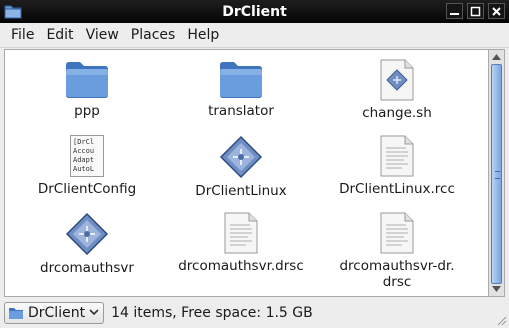 This screenshot has height=328, width=509. Describe the element at coordinates (454, 13) in the screenshot. I see `minimize-icon` at that location.